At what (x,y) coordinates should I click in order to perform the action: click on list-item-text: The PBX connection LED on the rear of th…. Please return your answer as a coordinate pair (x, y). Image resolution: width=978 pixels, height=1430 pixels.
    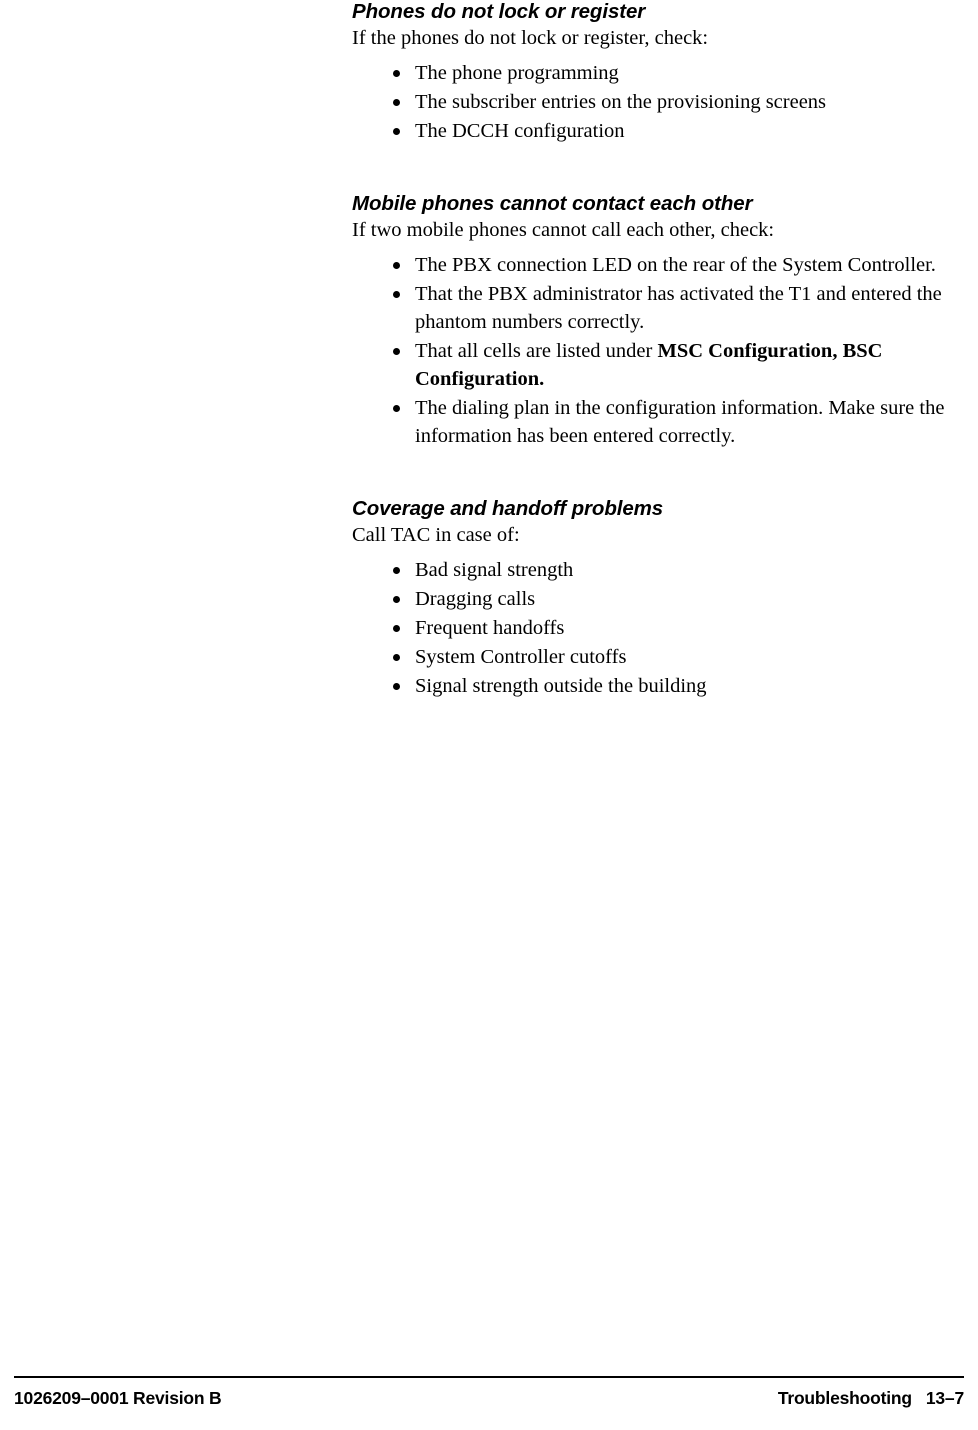
    Looking at the image, I should click on (675, 265).